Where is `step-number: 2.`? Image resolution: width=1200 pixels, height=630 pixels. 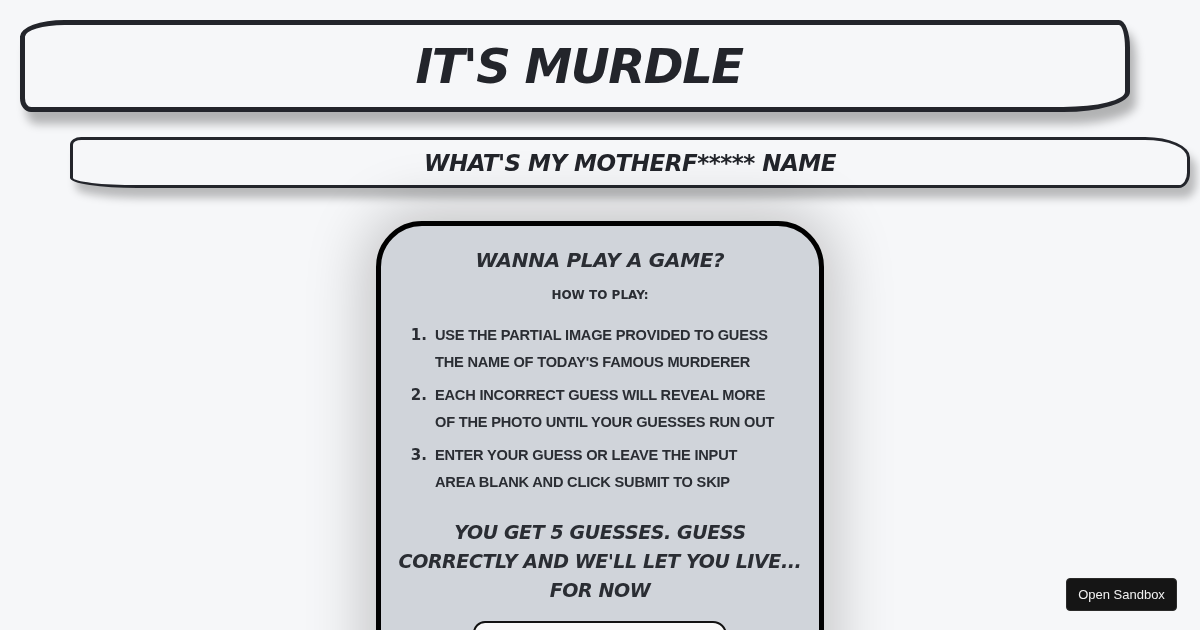
step-number: 2. is located at coordinates (418, 395).